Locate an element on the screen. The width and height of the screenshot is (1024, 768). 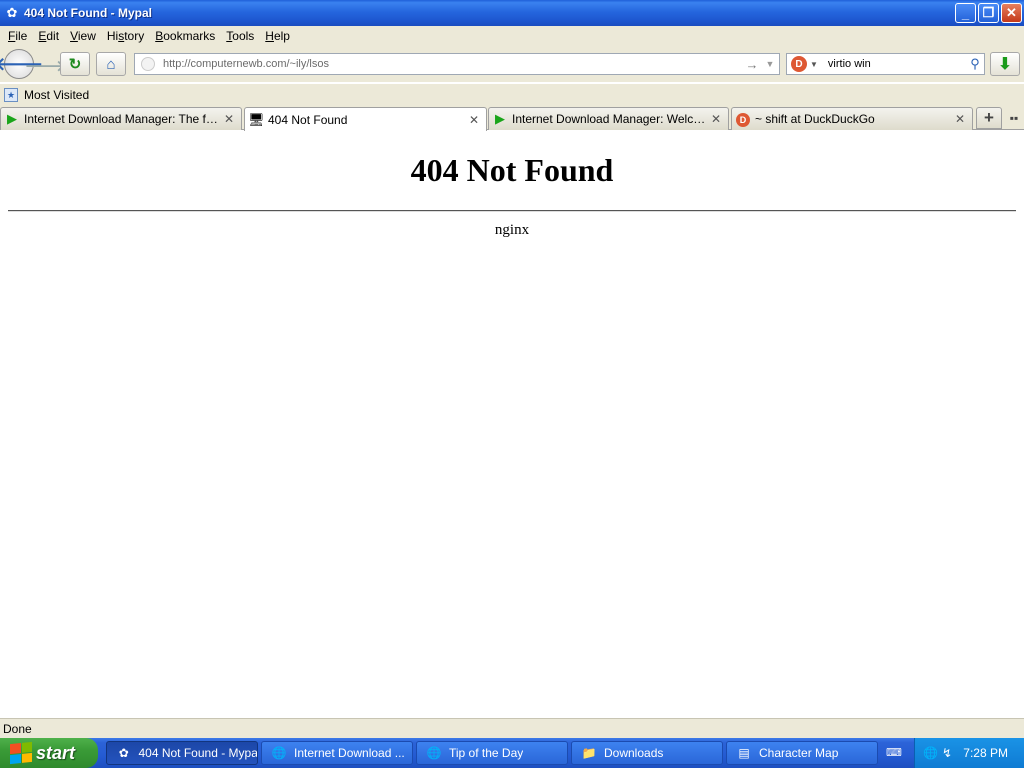
window-controls: _ ❐ ✕ is located at coordinates (988, 13).